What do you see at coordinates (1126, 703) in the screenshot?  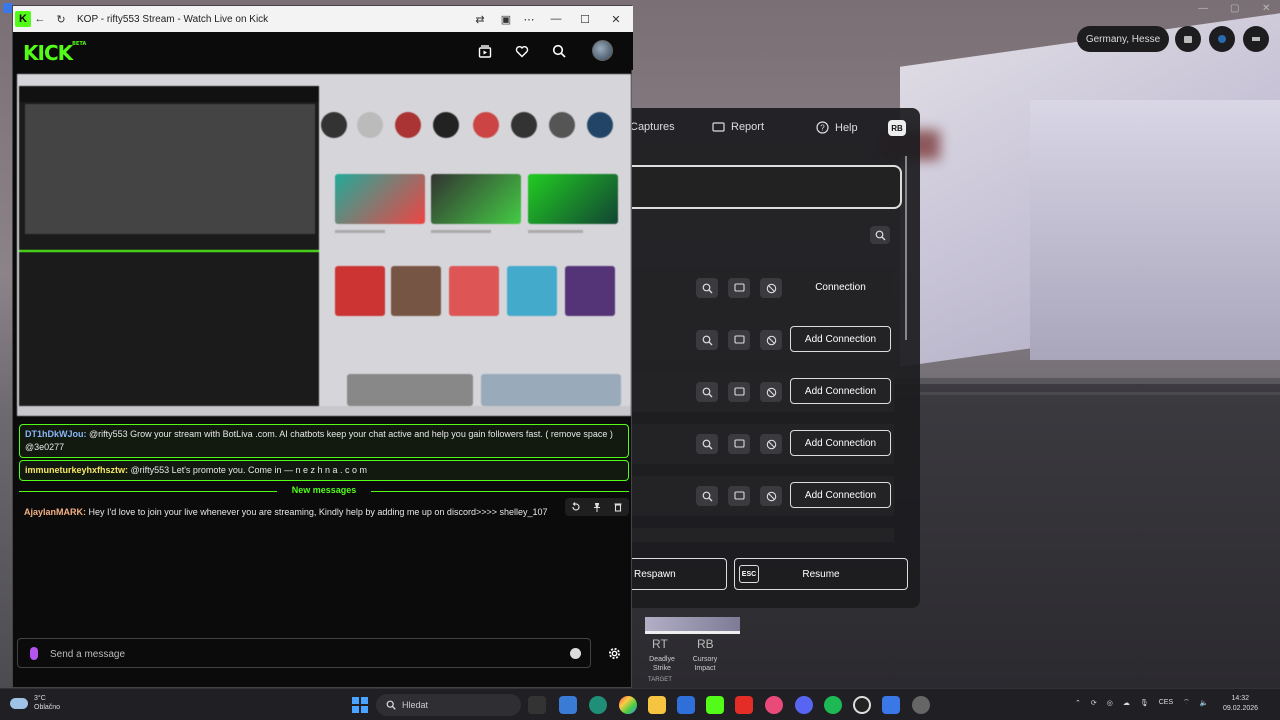 I see `cloud-icon: ☁` at bounding box center [1126, 703].